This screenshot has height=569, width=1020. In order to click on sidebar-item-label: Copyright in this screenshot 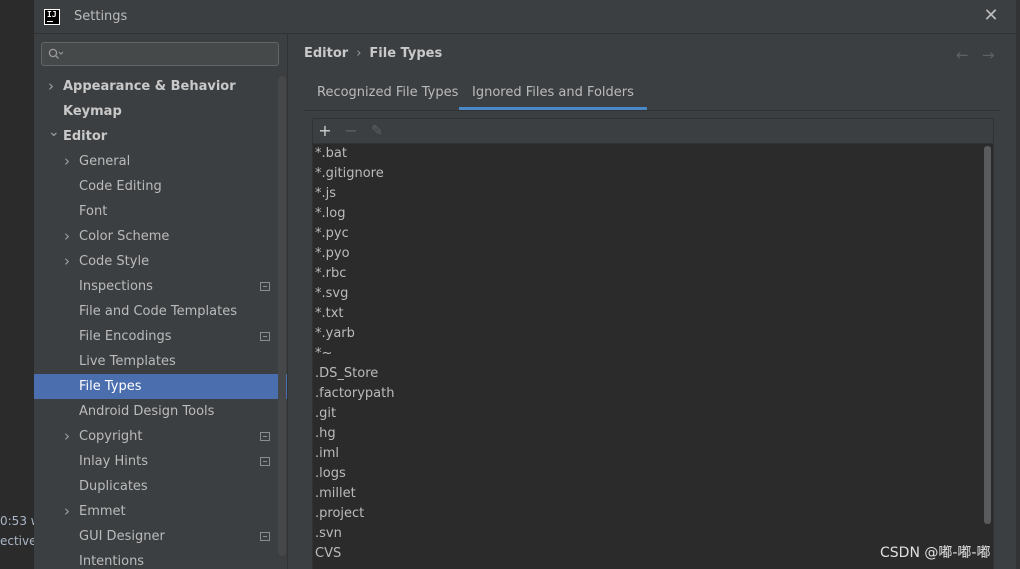, I will do `click(111, 436)`.